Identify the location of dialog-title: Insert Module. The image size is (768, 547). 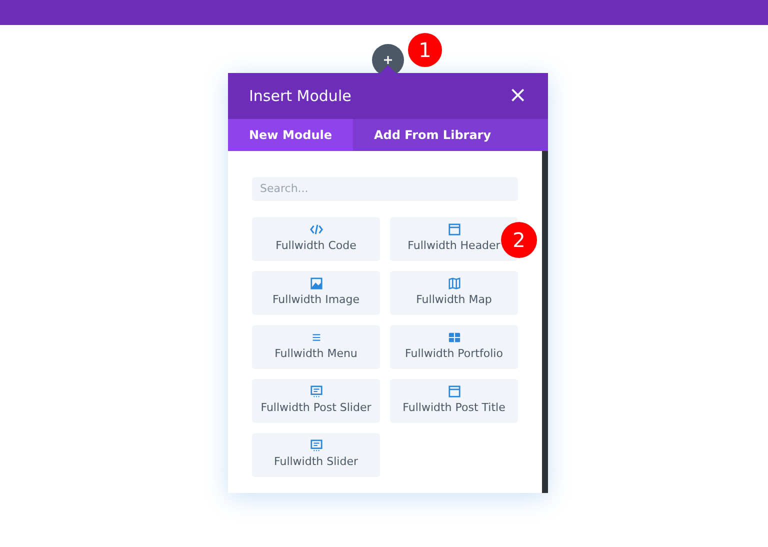
(300, 96).